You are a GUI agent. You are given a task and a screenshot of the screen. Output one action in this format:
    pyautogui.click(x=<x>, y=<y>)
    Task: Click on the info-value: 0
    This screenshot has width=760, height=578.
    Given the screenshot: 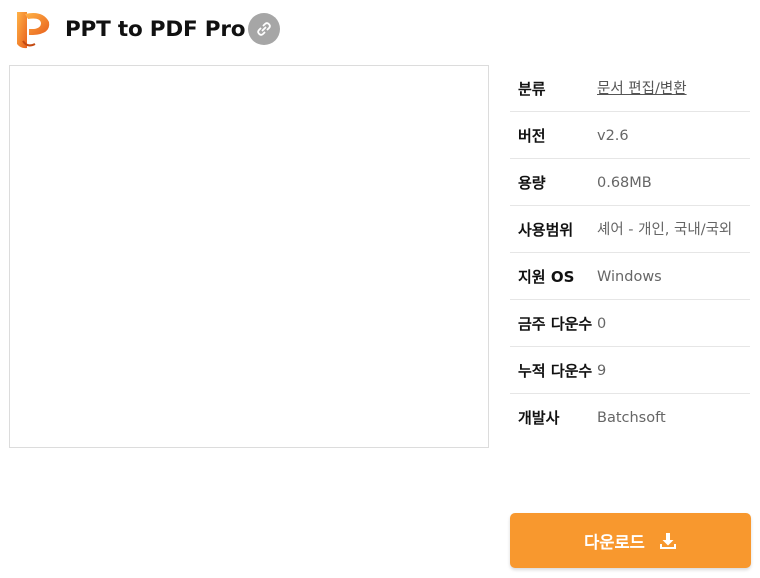 What is the action you would take?
    pyautogui.click(x=602, y=324)
    